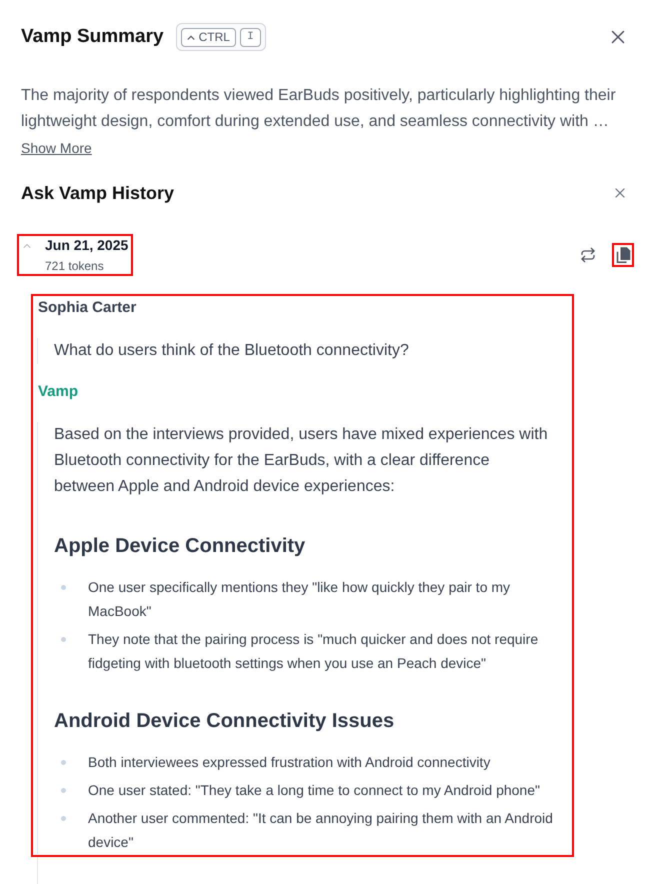 This screenshot has height=884, width=649. Describe the element at coordinates (300, 599) in the screenshot. I see `list-item-text: One user specifically mentions they "like how quickly they pair to my MacBook"` at that location.